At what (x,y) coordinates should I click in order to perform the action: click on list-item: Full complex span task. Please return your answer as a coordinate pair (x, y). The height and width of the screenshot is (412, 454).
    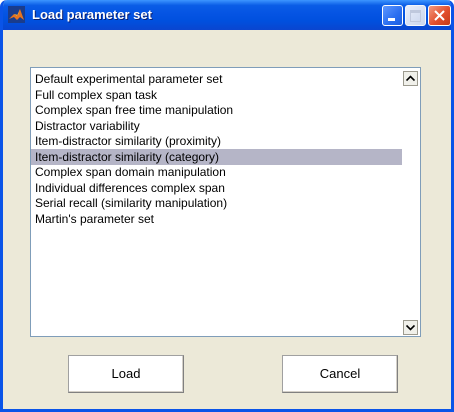
    Looking at the image, I should click on (94, 95).